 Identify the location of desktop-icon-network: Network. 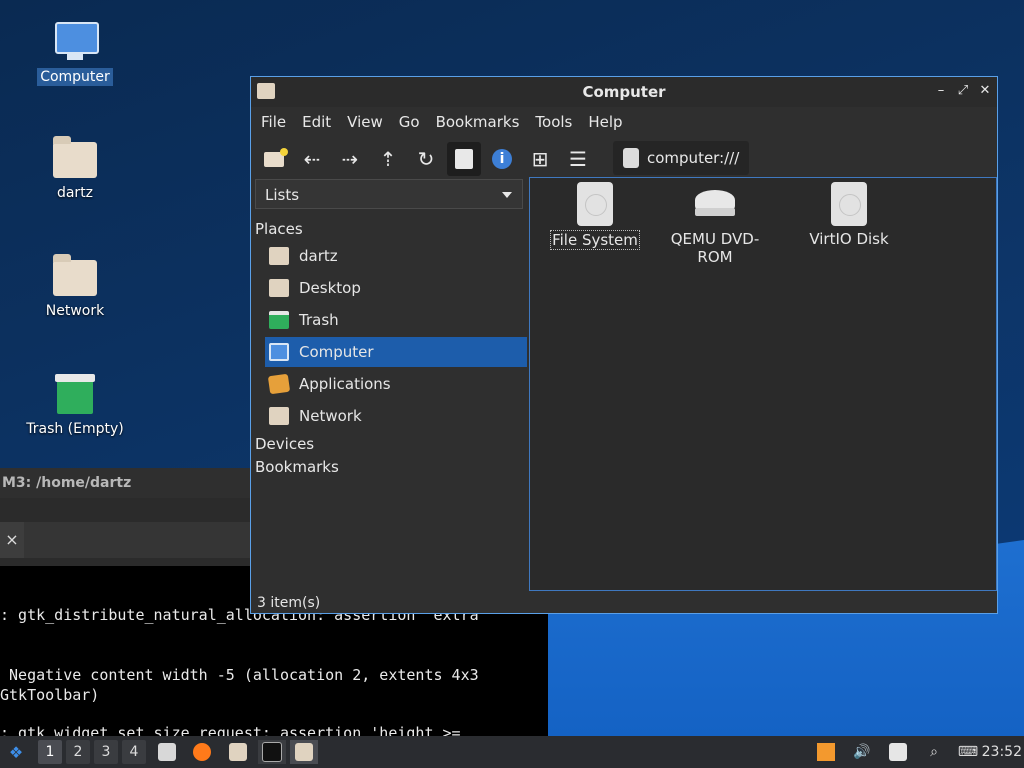
(75, 287).